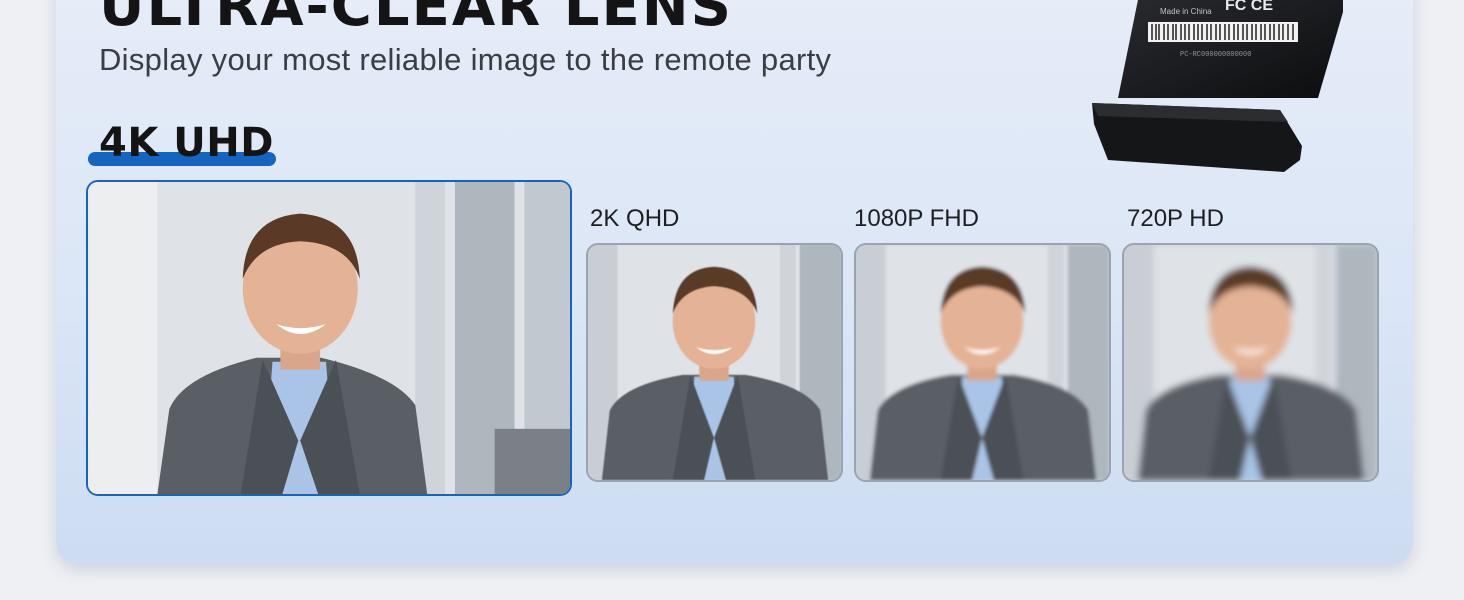 This screenshot has height=600, width=1464. Describe the element at coordinates (635, 218) in the screenshot. I see `label-2k-qhd: 2K QHD` at that location.